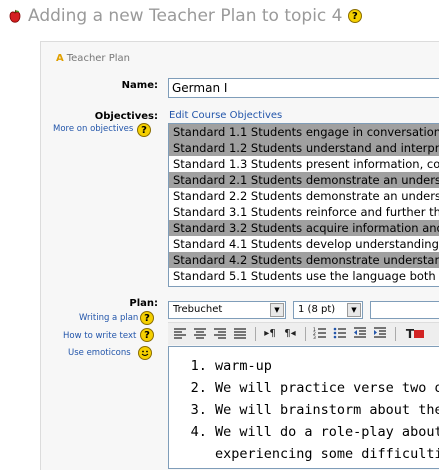  What do you see at coordinates (185, 16) in the screenshot?
I see `page-title-text: Adding a new Teacher Plan to topic 4` at bounding box center [185, 16].